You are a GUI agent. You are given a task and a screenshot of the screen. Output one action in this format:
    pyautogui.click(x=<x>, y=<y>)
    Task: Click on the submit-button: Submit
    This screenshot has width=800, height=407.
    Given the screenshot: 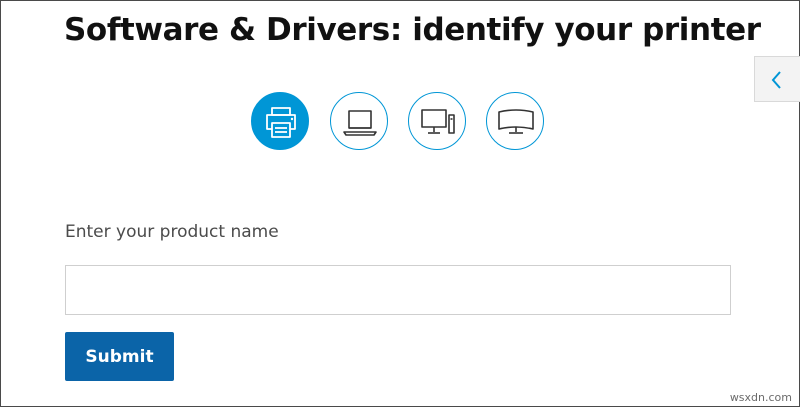 What is the action you would take?
    pyautogui.click(x=119, y=356)
    